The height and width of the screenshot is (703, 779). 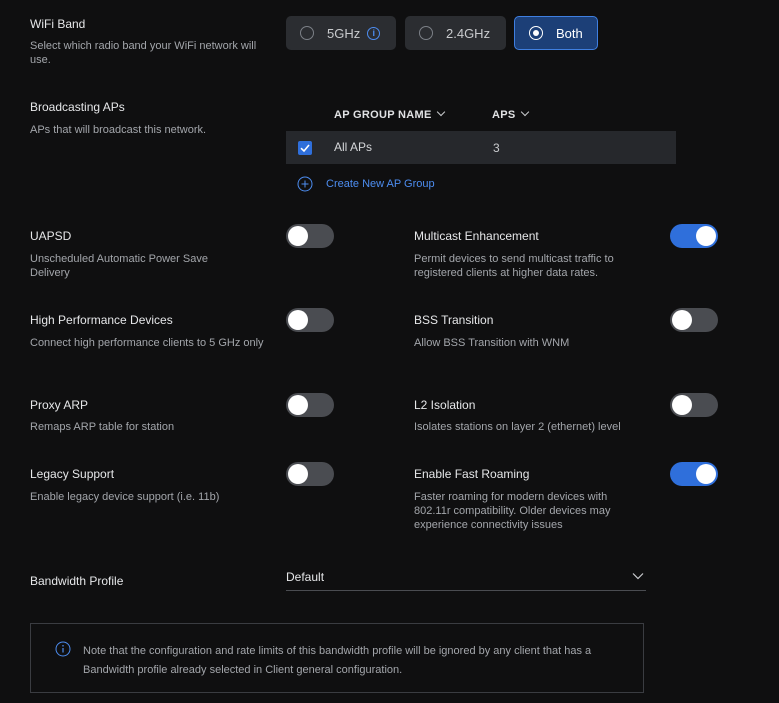 What do you see at coordinates (125, 497) in the screenshot?
I see `legacy-support-description: Enable legacy device support (i.e. 11b)` at bounding box center [125, 497].